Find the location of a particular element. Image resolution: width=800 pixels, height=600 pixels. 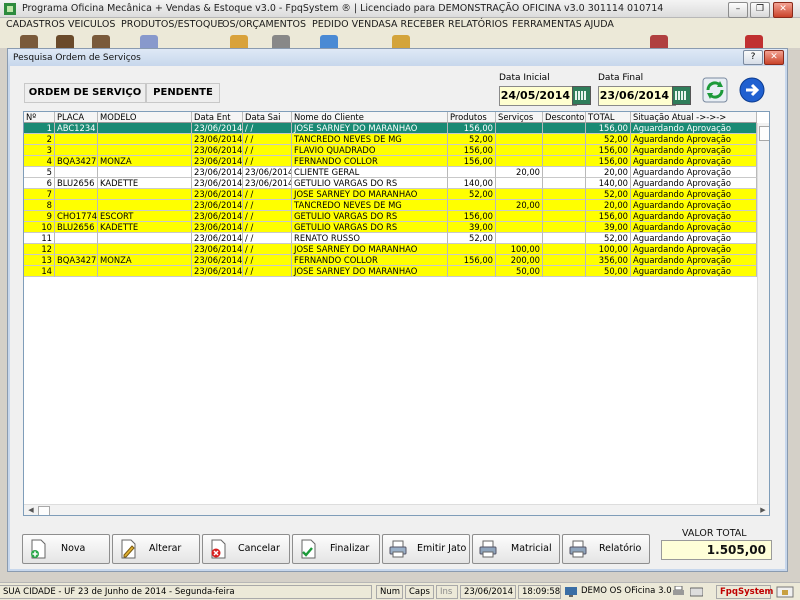

calendar-start-icon is located at coordinates (581, 95).